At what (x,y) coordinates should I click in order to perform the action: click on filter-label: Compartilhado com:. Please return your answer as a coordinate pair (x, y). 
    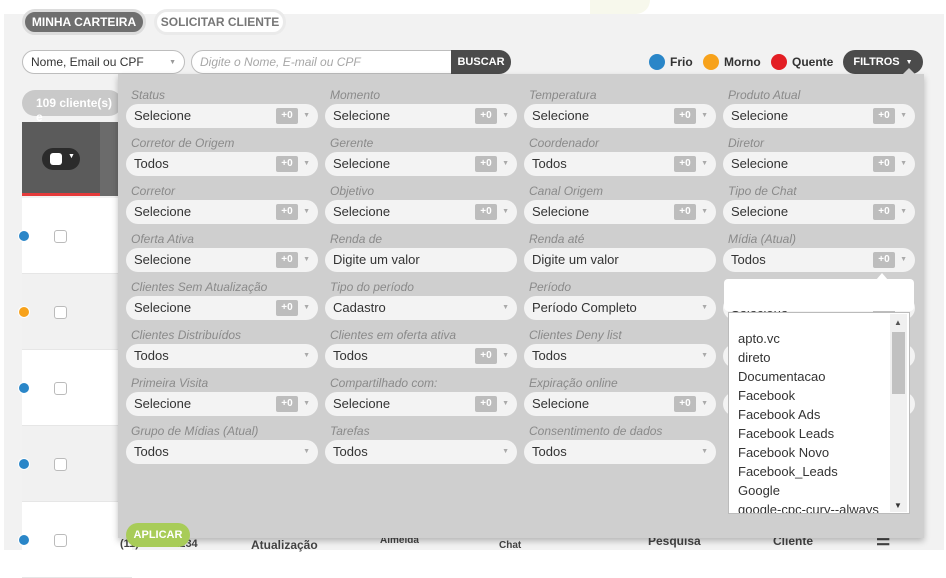
    Looking at the image, I should click on (384, 383).